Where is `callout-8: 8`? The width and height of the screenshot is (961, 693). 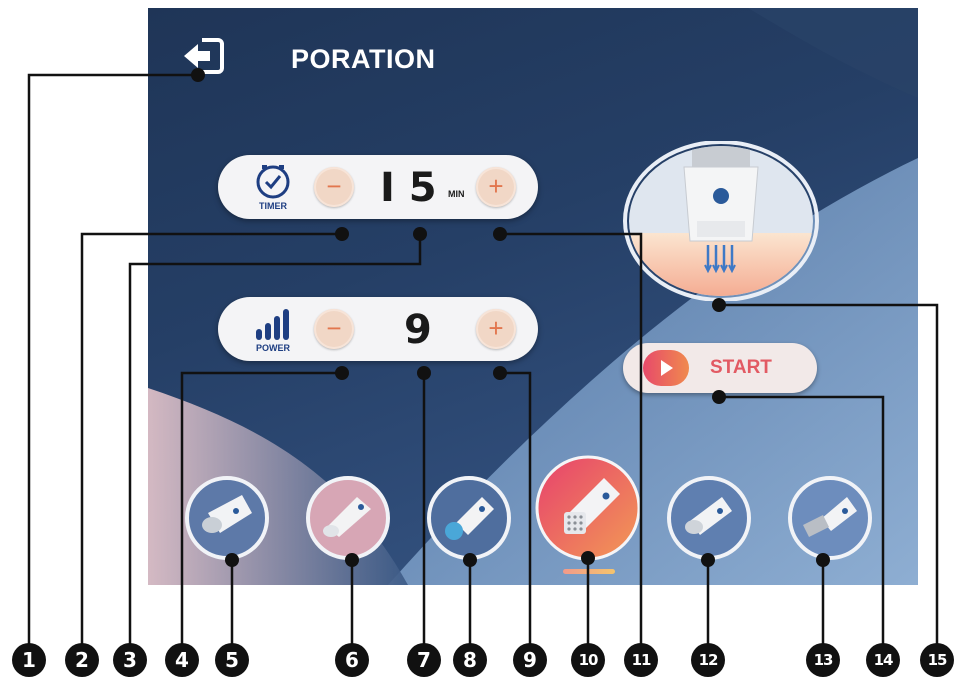
callout-8: 8 is located at coordinates (470, 660).